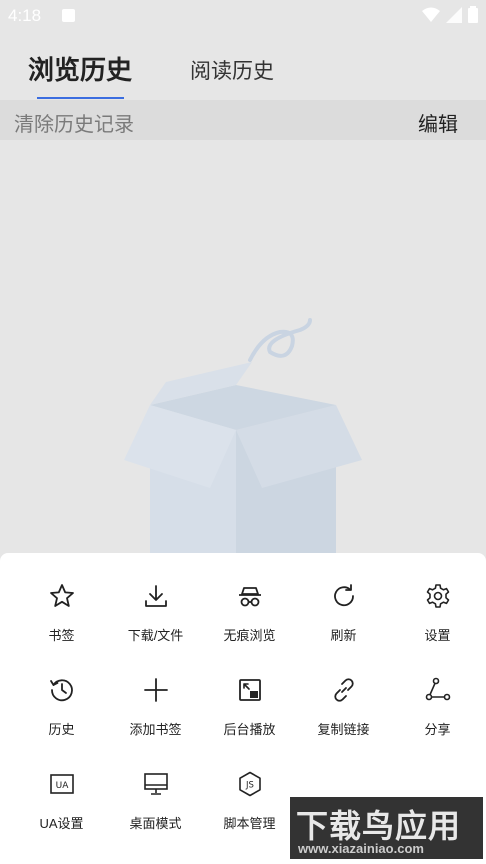  Describe the element at coordinates (250, 597) in the screenshot. I see `incognito-icon` at that location.